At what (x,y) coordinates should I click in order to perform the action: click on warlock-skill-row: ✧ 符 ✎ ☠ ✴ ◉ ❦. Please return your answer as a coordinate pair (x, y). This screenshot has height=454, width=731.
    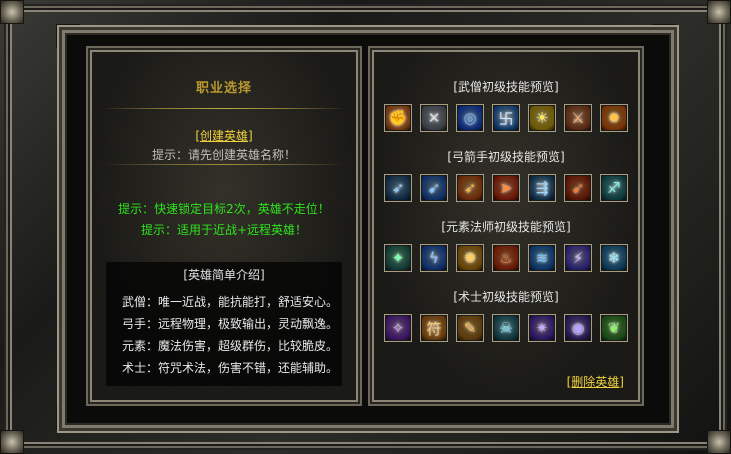
    Looking at the image, I should click on (506, 329).